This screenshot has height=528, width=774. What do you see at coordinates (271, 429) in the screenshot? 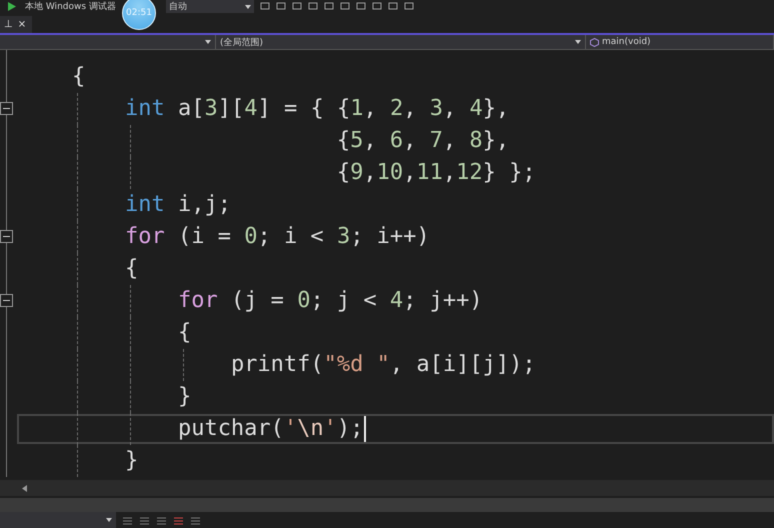
I see `code-line: putchar('\n');` at bounding box center [271, 429].